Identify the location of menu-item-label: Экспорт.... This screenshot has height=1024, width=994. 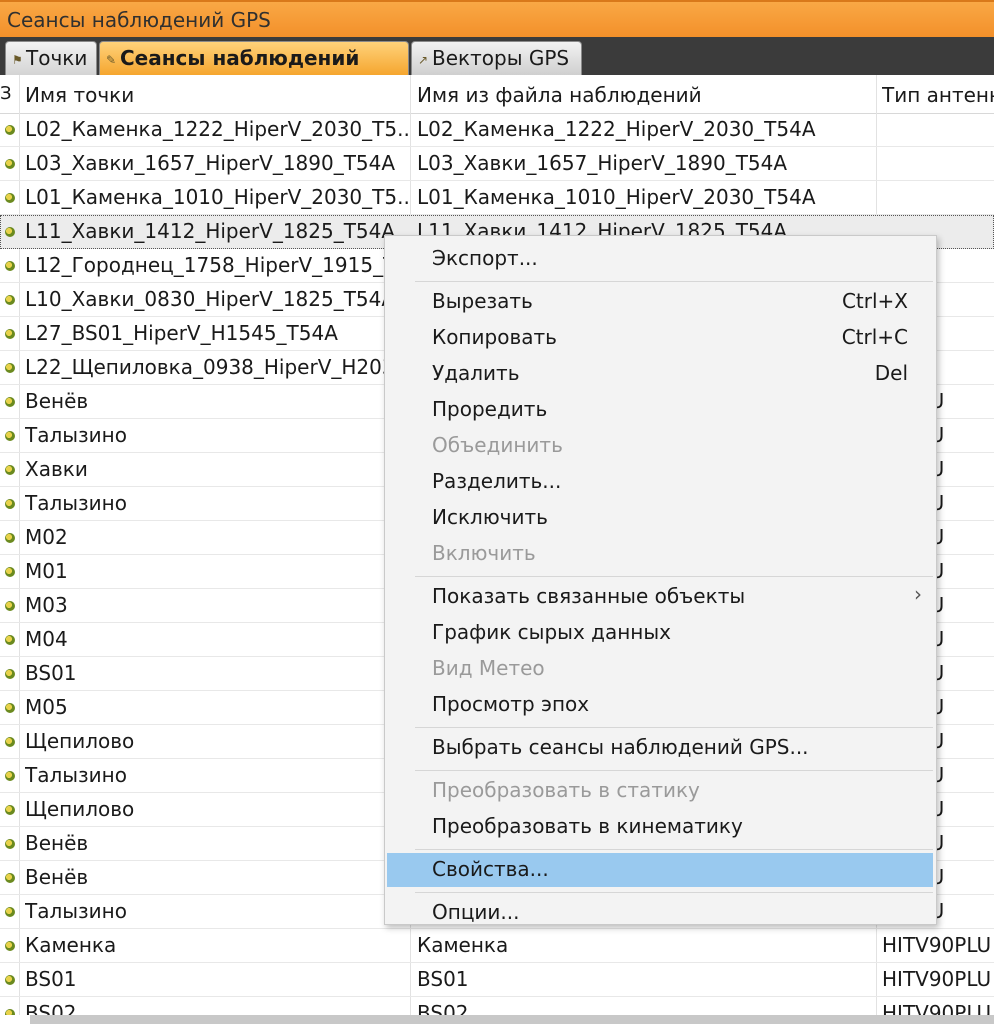
(485, 258).